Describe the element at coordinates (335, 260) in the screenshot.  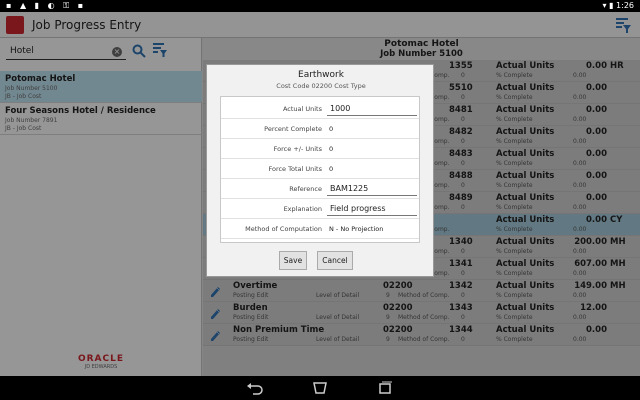
I see `cancel-button: Cancel` at that location.